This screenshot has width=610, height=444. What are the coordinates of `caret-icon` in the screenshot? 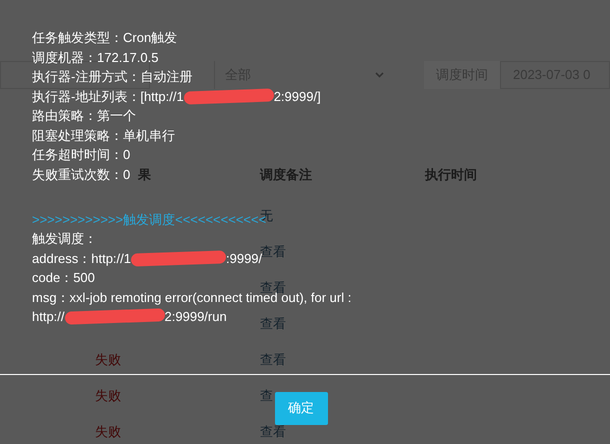 It's located at (379, 75).